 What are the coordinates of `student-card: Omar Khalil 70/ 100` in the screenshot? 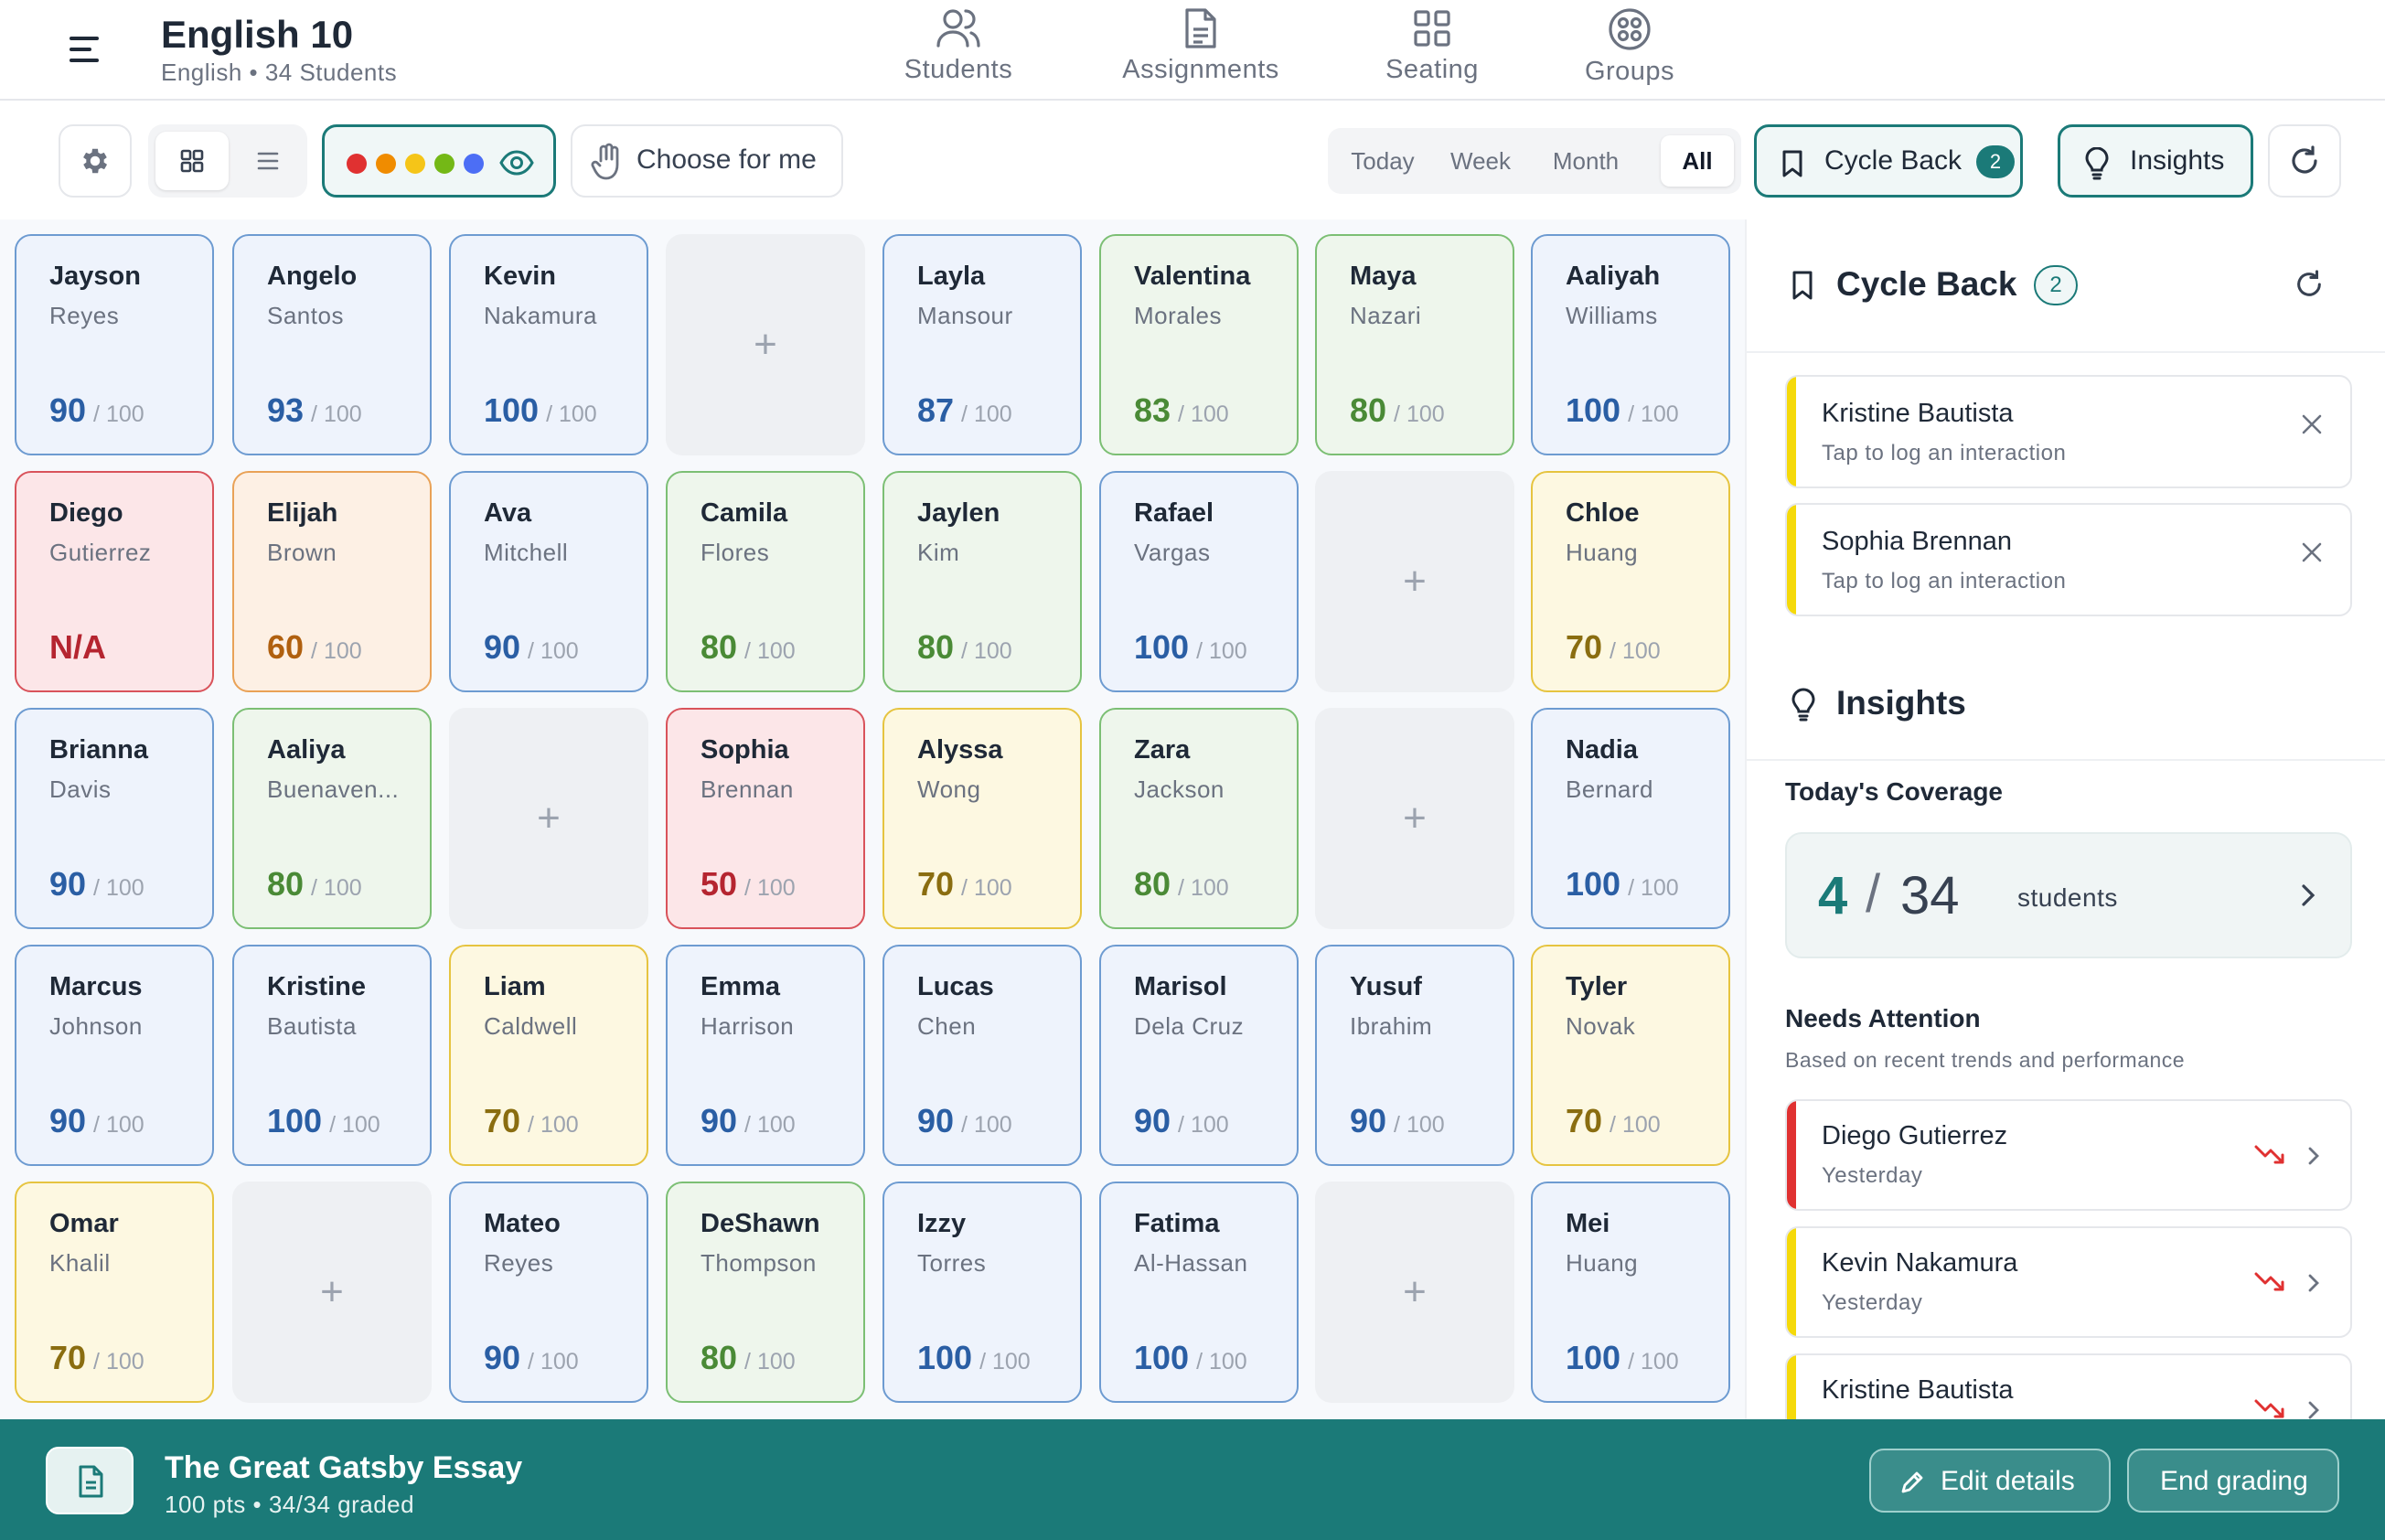 It's located at (115, 1292).